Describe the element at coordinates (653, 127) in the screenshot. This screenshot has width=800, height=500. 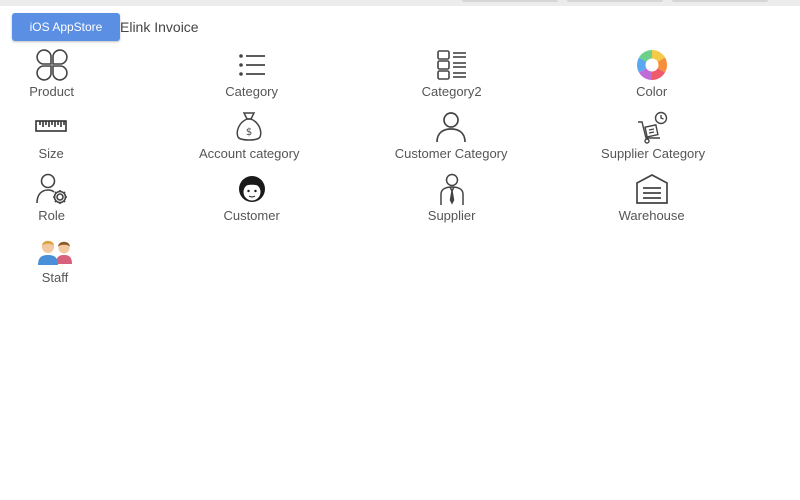
I see `hand-truck-icon` at that location.